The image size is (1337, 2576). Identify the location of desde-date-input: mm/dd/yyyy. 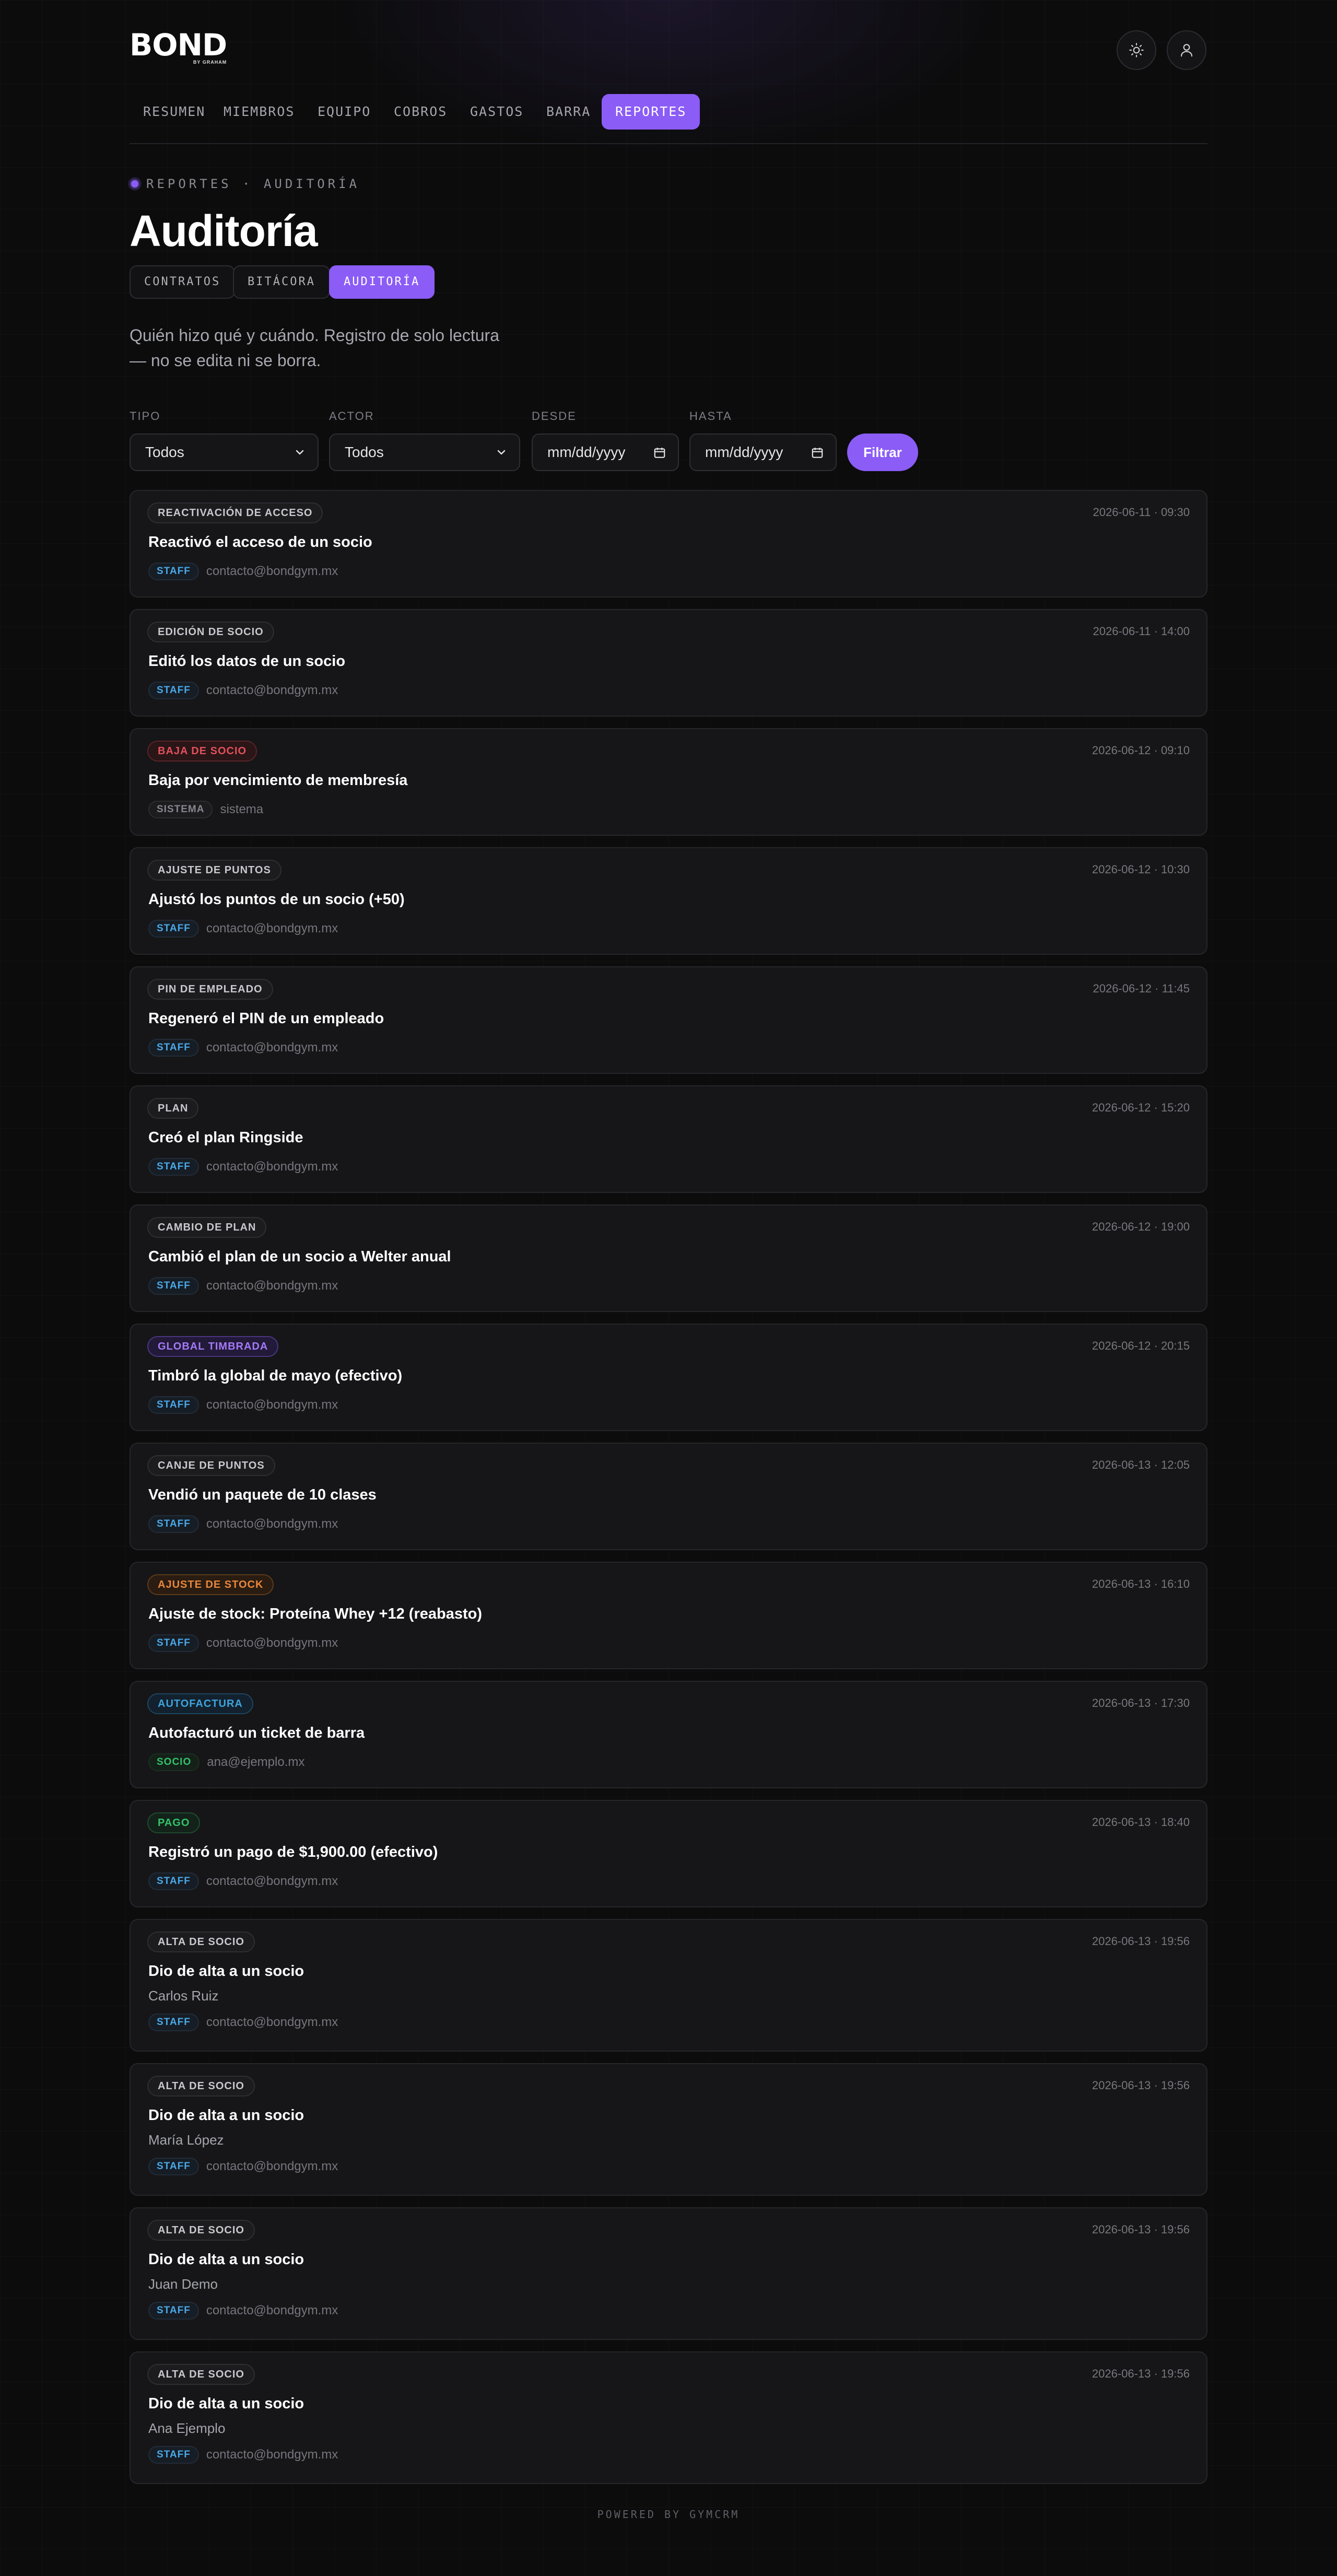
(605, 452).